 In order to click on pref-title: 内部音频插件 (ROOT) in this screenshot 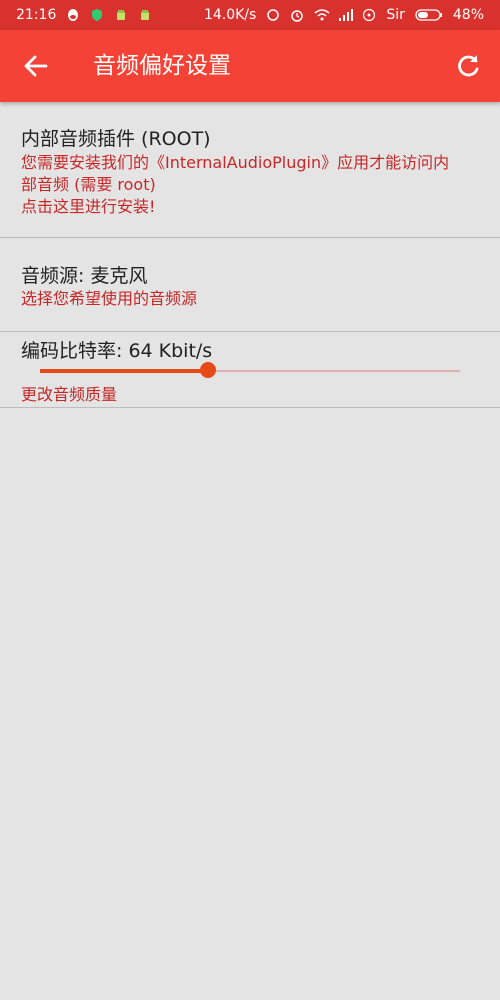, I will do `click(116, 139)`.